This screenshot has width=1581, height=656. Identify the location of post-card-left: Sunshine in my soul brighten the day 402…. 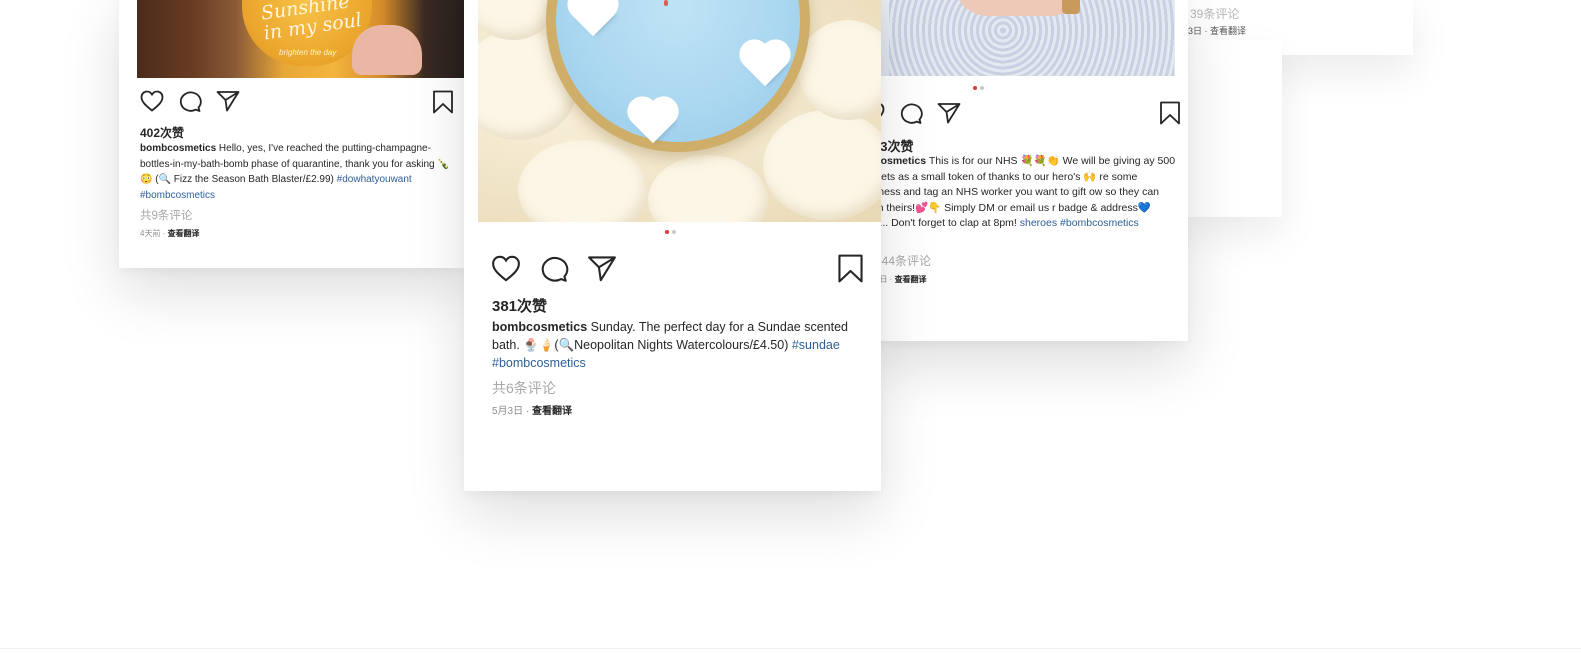
(293, 134).